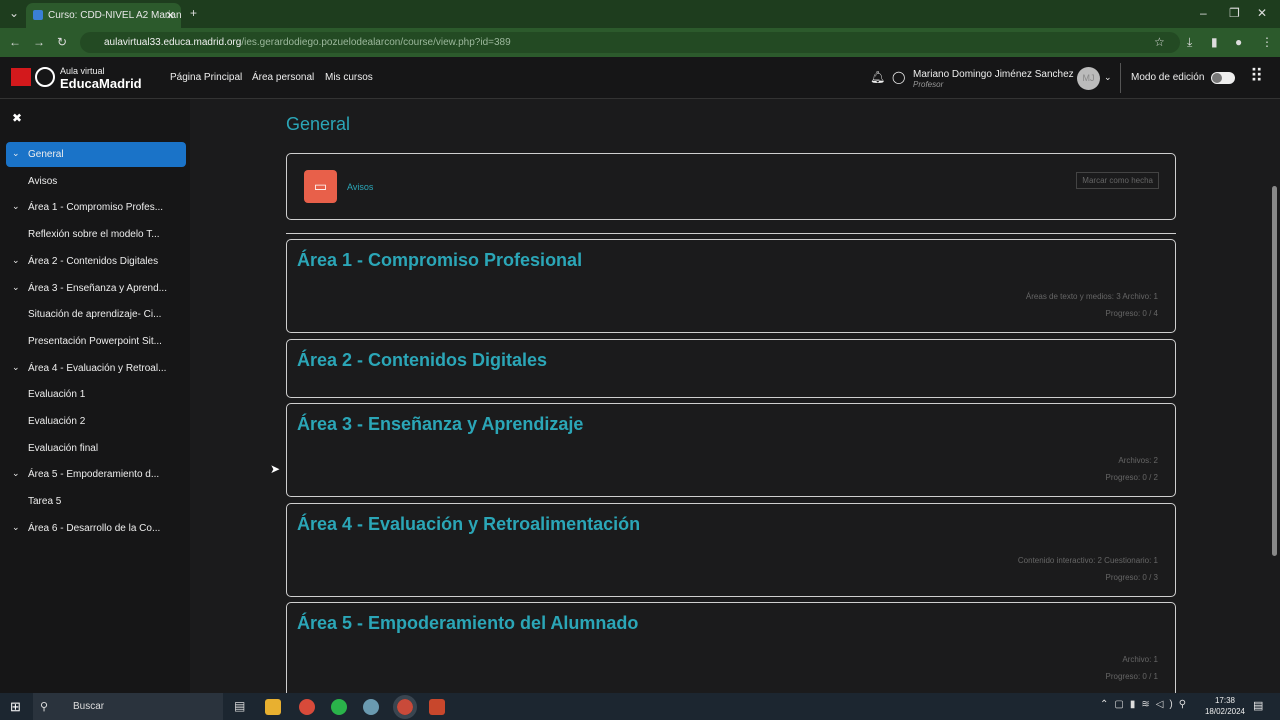  I want to click on sidebar-item: Evaluación final, so click(96, 448).